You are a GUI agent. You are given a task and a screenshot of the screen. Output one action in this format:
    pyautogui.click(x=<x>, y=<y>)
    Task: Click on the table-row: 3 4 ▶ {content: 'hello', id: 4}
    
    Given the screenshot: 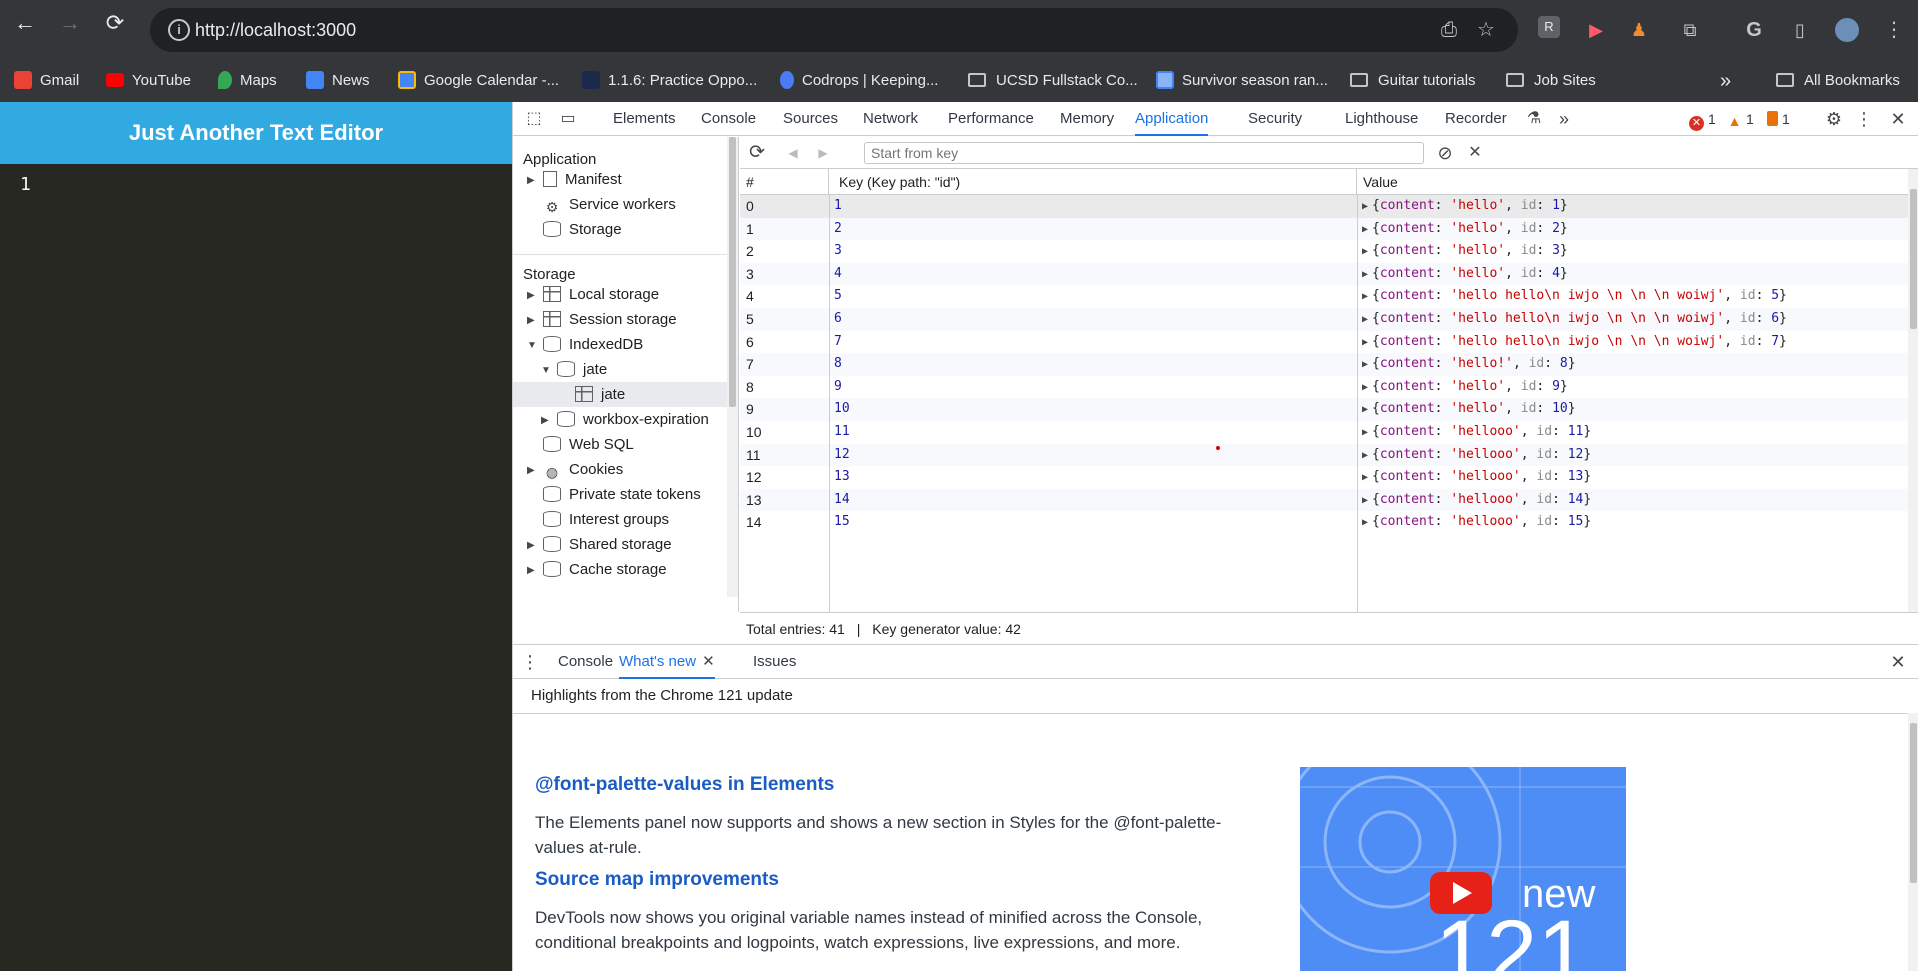 What is the action you would take?
    pyautogui.click(x=1324, y=274)
    